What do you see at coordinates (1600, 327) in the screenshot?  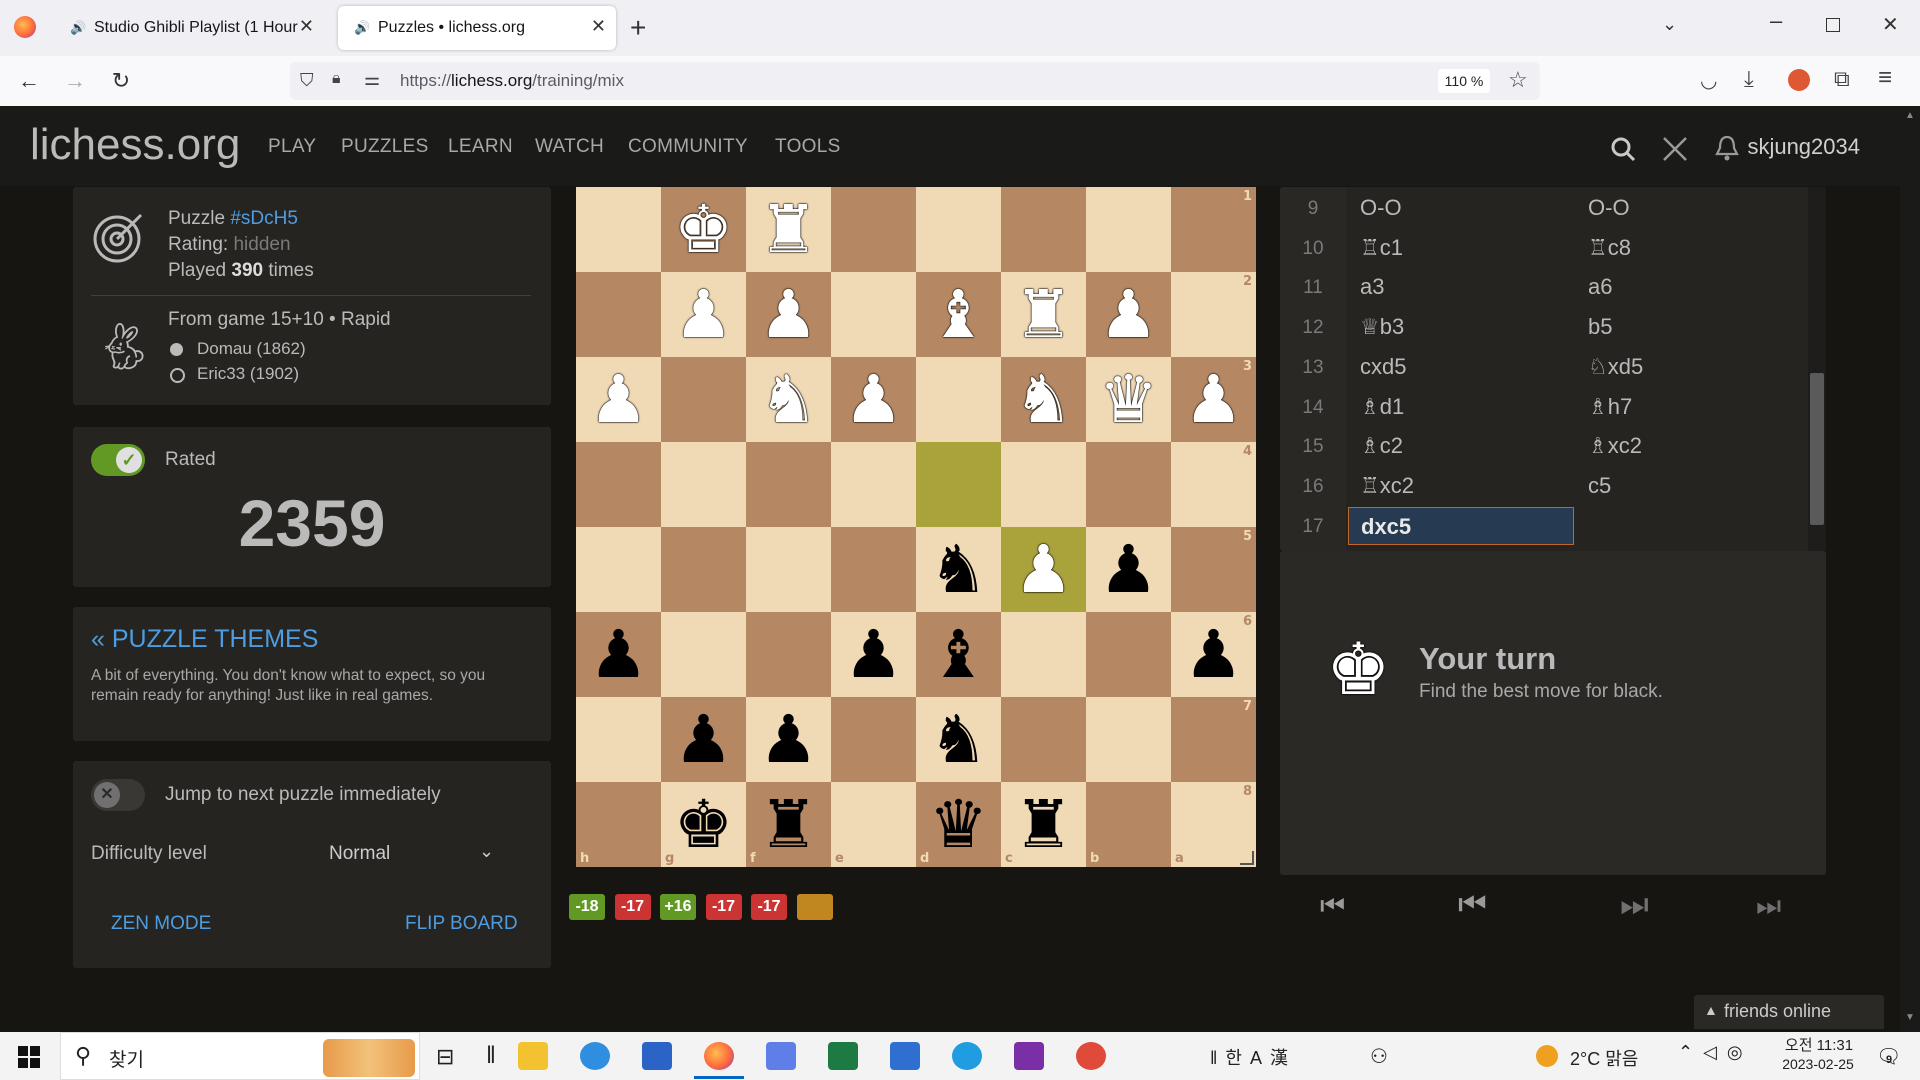 I see `black-move: b5` at bounding box center [1600, 327].